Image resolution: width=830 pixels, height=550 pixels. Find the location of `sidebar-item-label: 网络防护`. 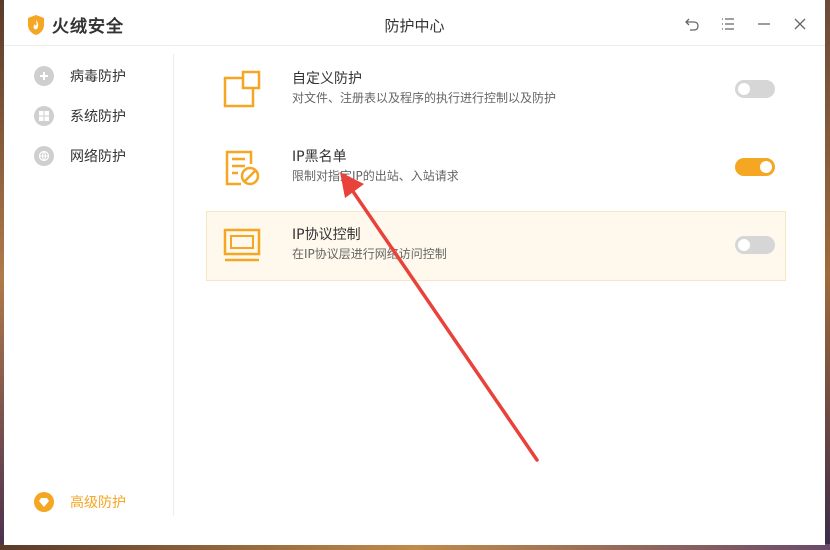

sidebar-item-label: 网络防护 is located at coordinates (98, 157).